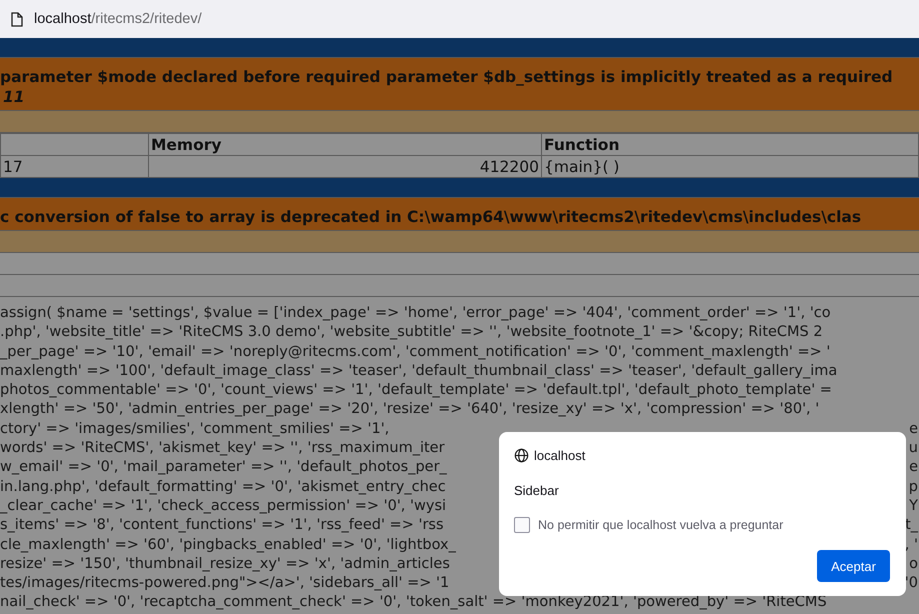  What do you see at coordinates (225, 564) in the screenshot?
I see `code-text: resize' => '150', 'thumbnail_resize_xy' => 'x', 'admin_articles` at bounding box center [225, 564].